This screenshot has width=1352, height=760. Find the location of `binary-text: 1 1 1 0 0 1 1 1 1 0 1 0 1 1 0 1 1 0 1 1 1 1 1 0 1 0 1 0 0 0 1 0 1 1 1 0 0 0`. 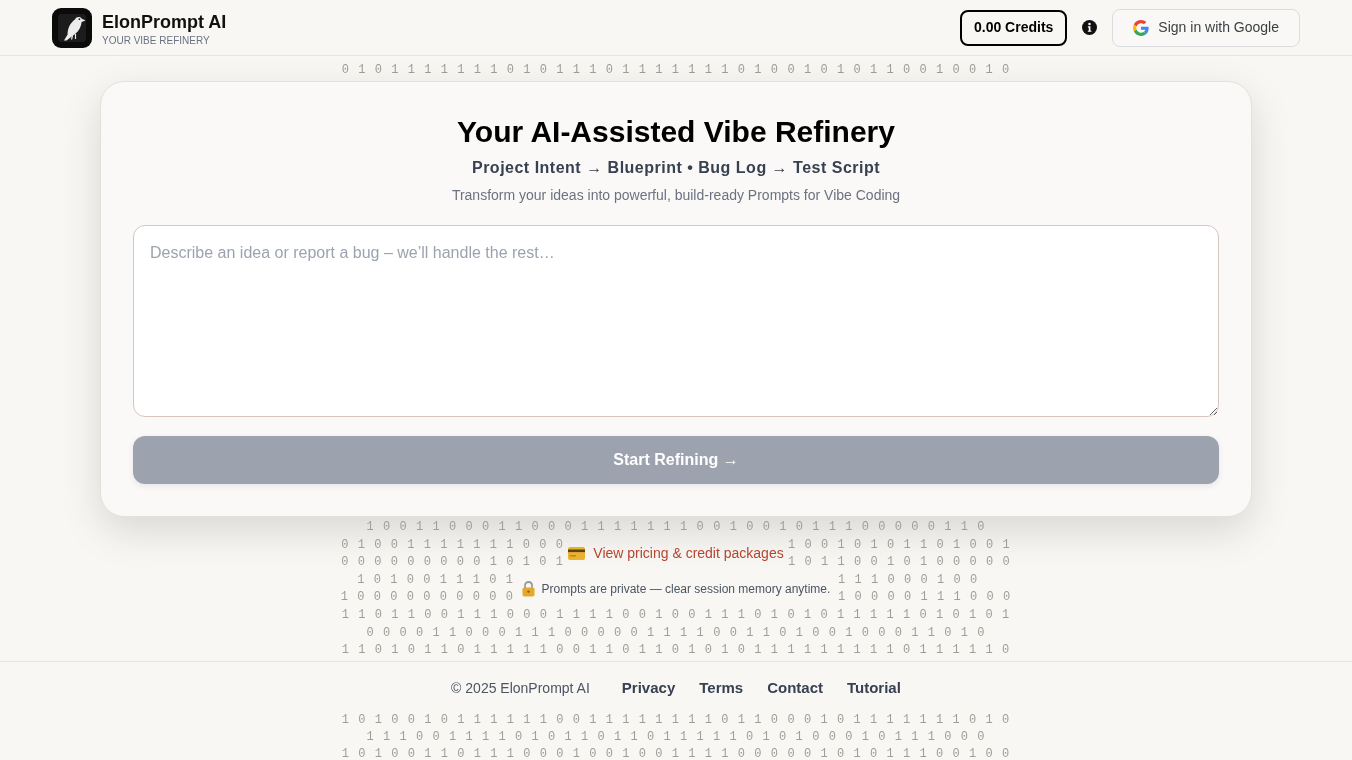

binary-text: 1 1 1 0 0 1 1 1 1 0 1 0 1 1 0 1 1 0 1 1 1 1 1 0 1 0 1 0 0 0 1 0 1 1 1 0 0 0 is located at coordinates (676, 737).